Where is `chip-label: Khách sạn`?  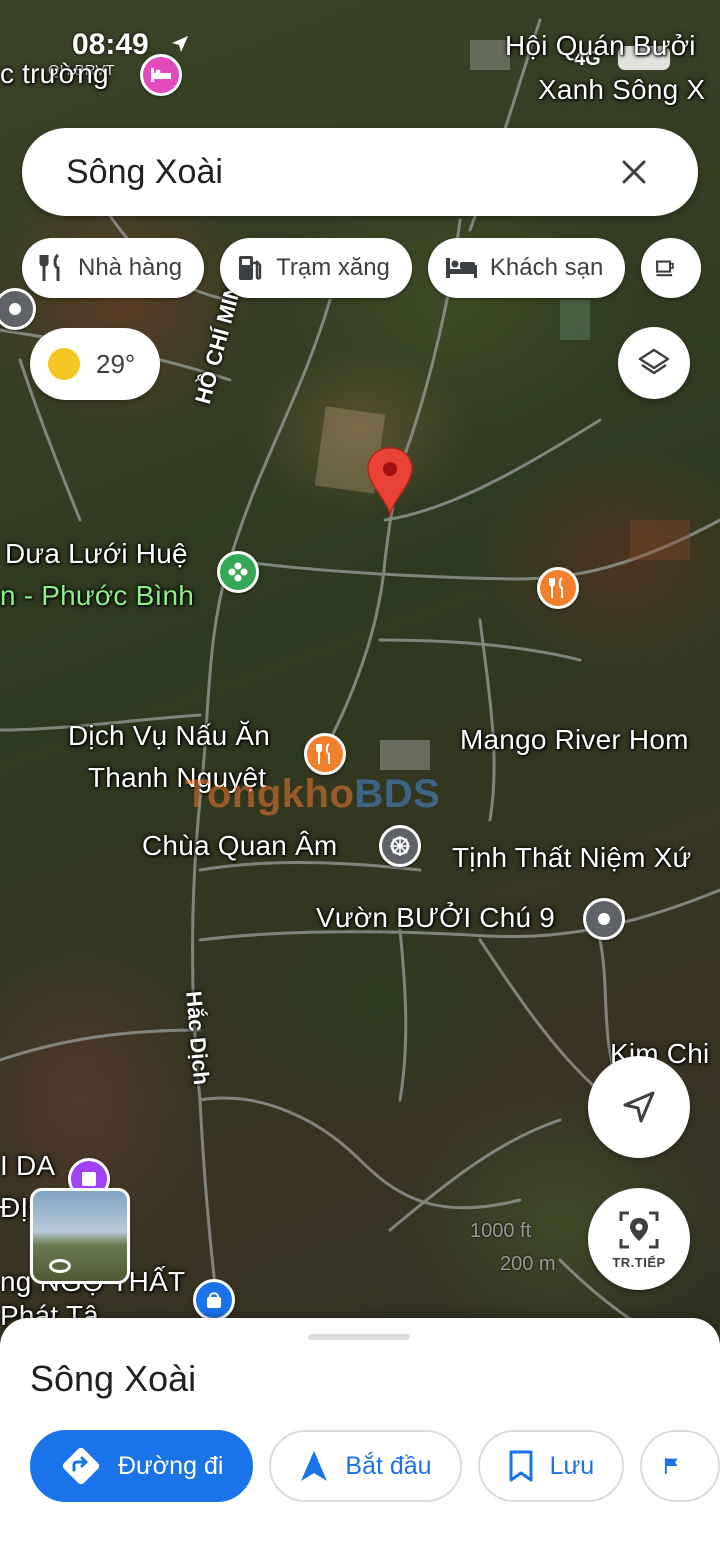
chip-label: Khách sạn is located at coordinates (546, 267).